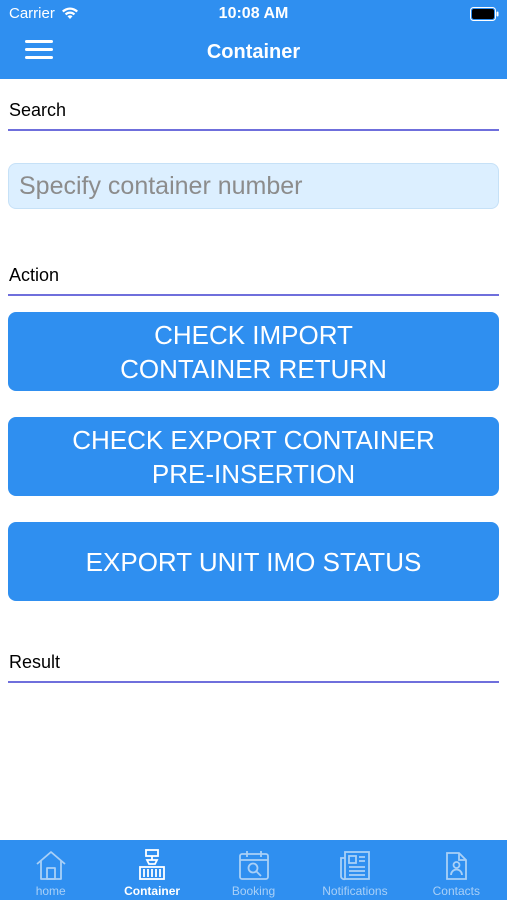 The width and height of the screenshot is (507, 900). What do you see at coordinates (152, 891) in the screenshot?
I see `tab-label: Container` at bounding box center [152, 891].